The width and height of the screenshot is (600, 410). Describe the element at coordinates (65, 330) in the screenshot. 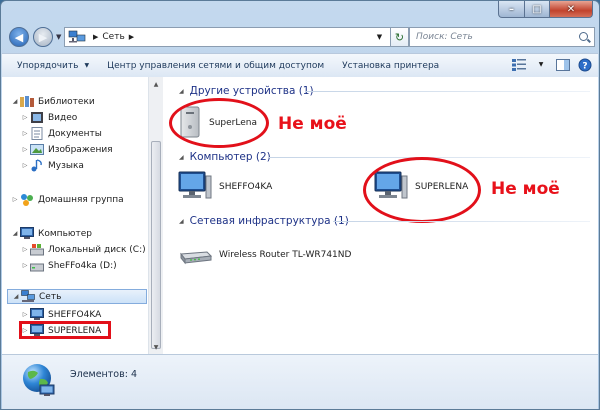

I see `highlight-rectangle` at that location.